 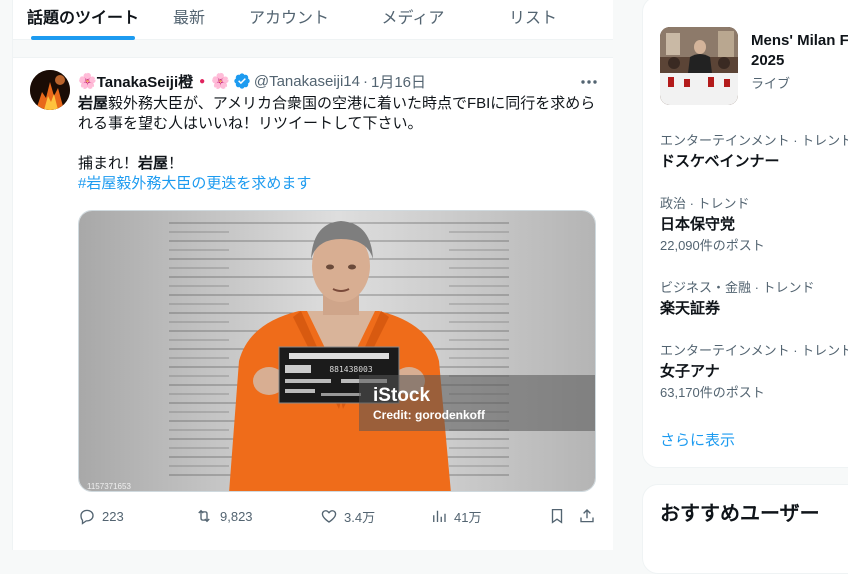 What do you see at coordinates (329, 516) in the screenshot?
I see `heart-icon` at bounding box center [329, 516].